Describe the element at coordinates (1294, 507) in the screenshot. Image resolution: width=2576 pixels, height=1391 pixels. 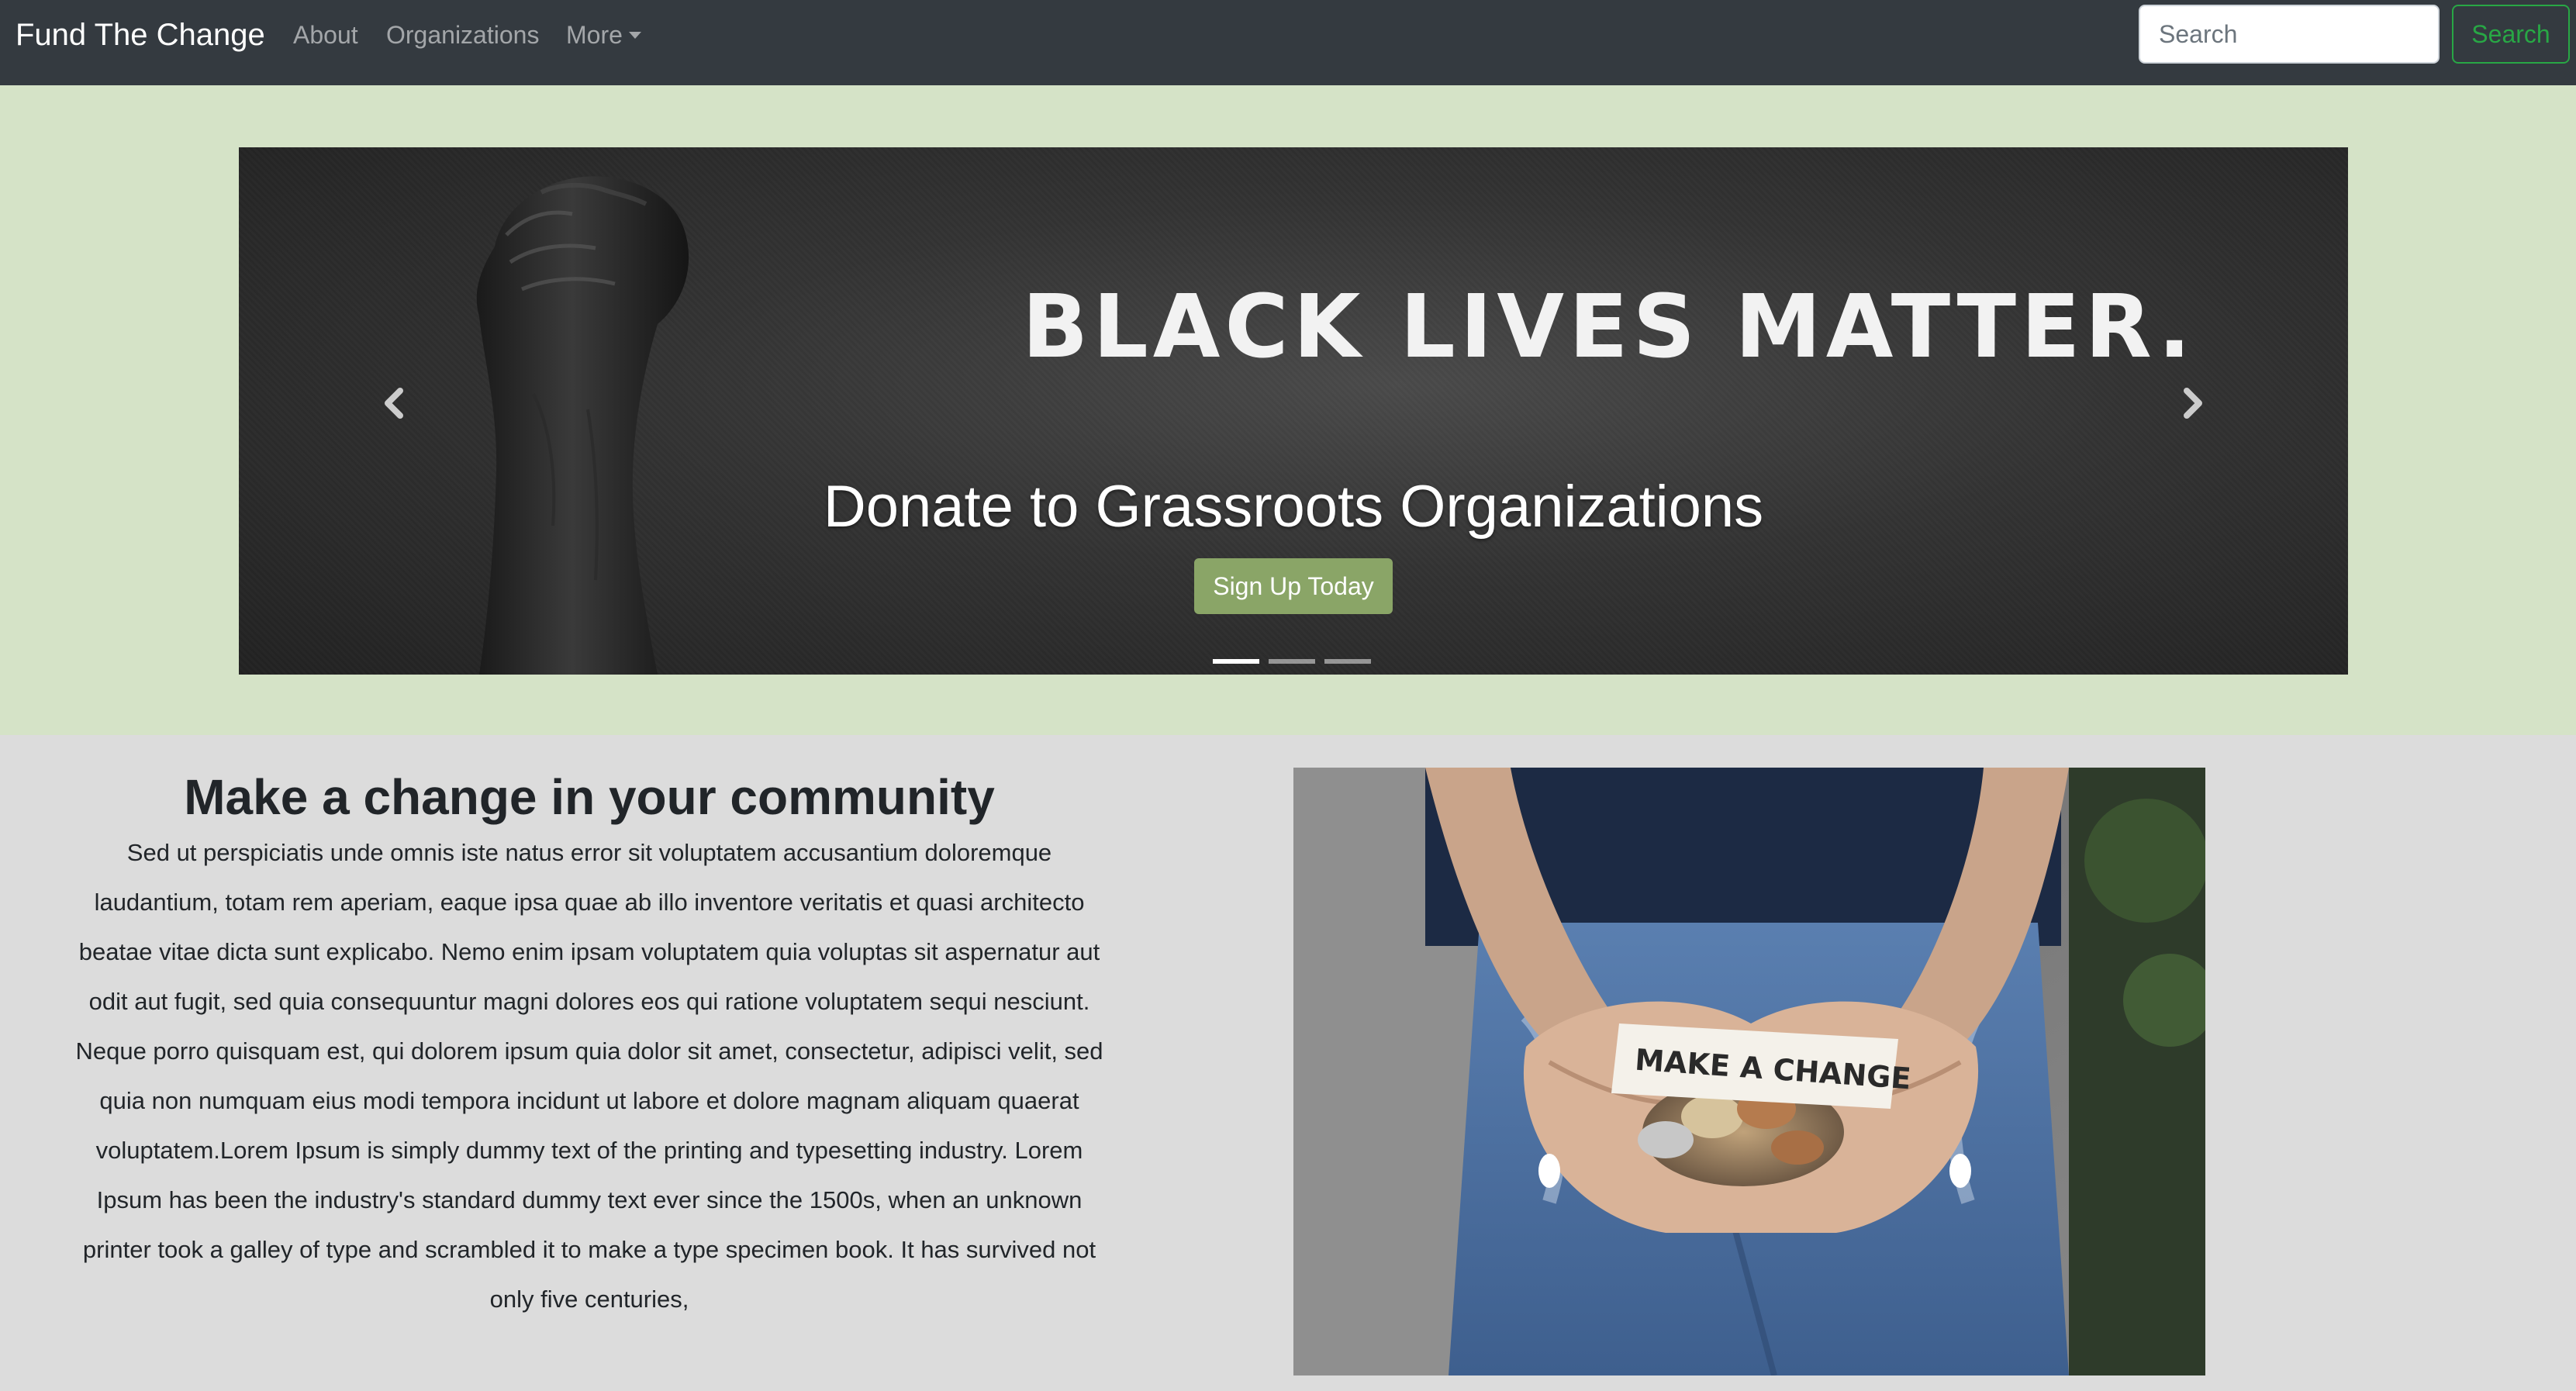
I see `carousel-caption: Donate to Grassroots Organizations` at that location.